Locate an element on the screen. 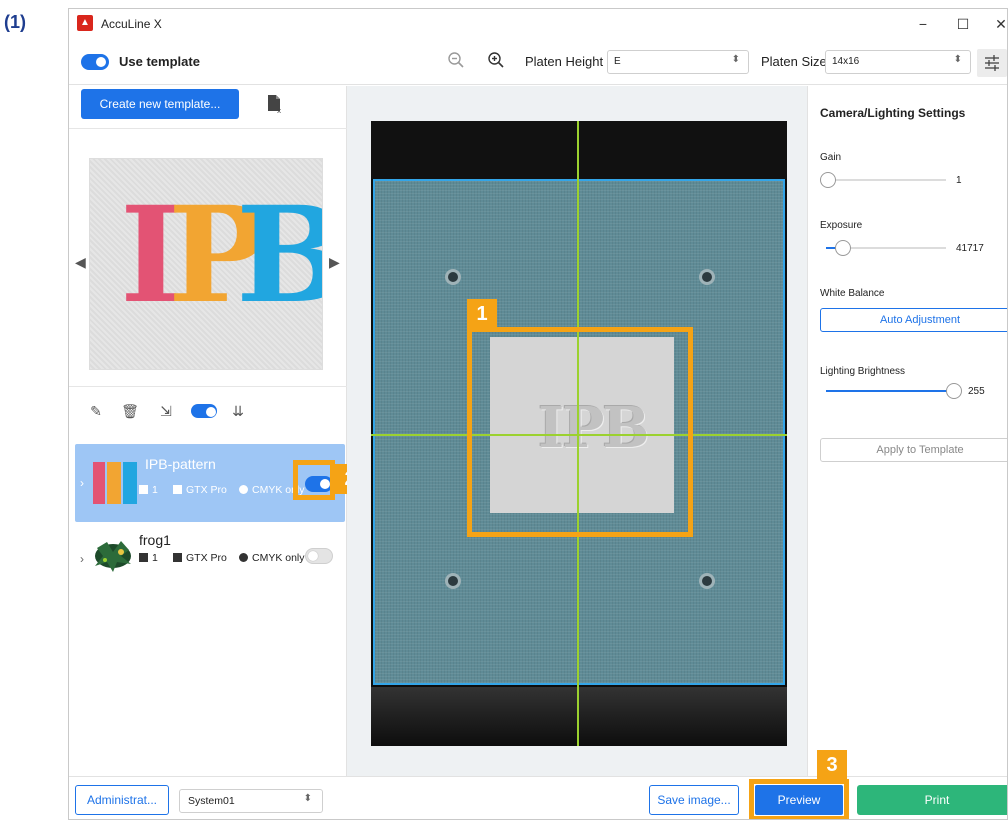 The height and width of the screenshot is (820, 1008). exposure-value: 41717 is located at coordinates (970, 248).